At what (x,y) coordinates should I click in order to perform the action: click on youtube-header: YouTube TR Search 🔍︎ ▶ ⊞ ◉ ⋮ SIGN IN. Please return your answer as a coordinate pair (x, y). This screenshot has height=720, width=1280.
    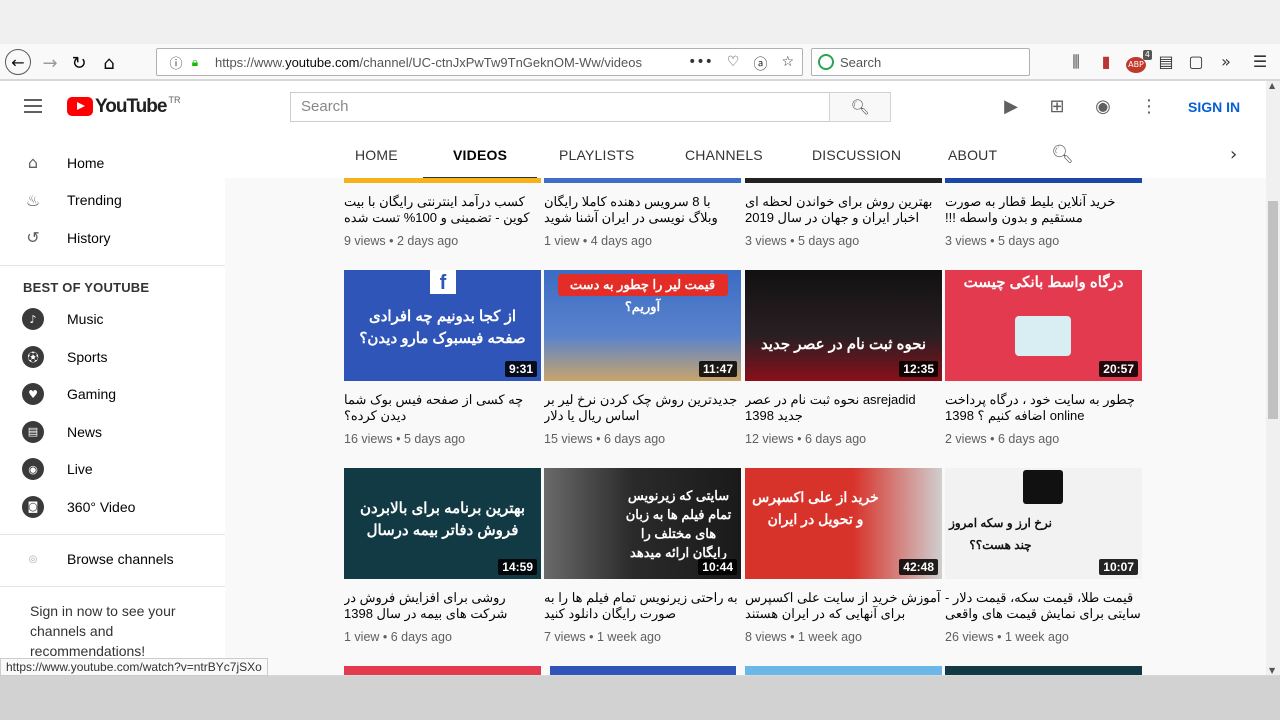
    Looking at the image, I should click on (633, 107).